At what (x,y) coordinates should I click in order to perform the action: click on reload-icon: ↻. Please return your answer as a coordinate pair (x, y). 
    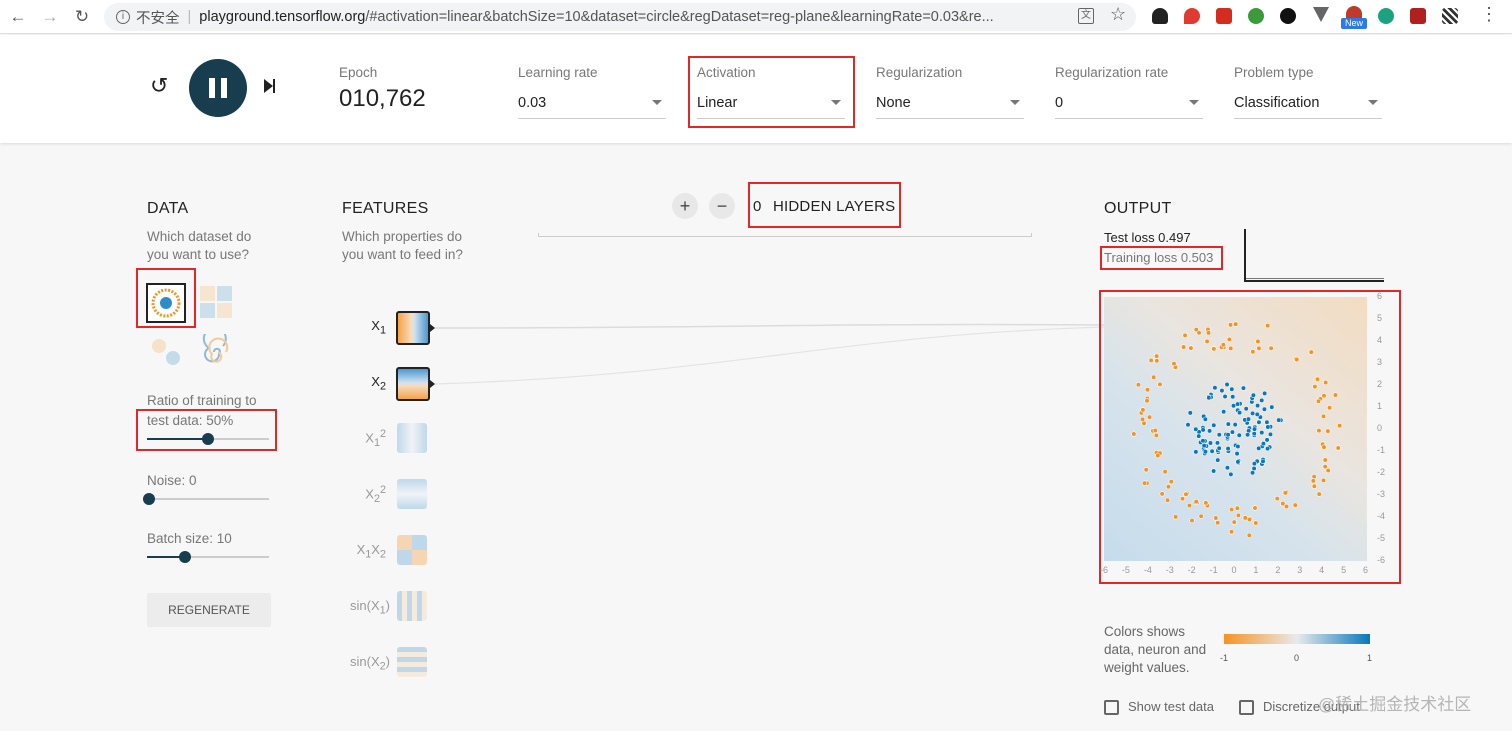
    Looking at the image, I should click on (82, 17).